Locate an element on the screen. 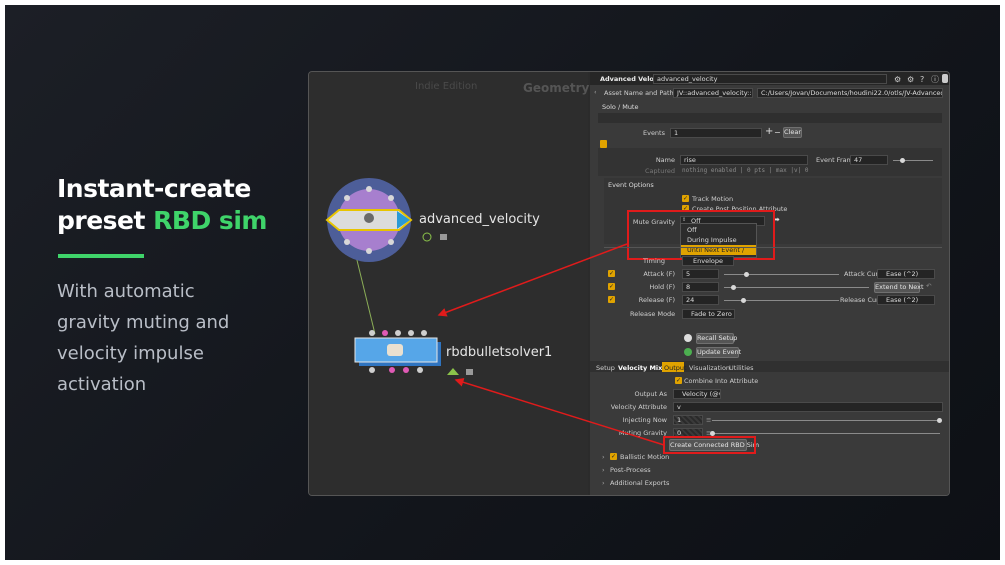  event-frame-knob is located at coordinates (902, 160).